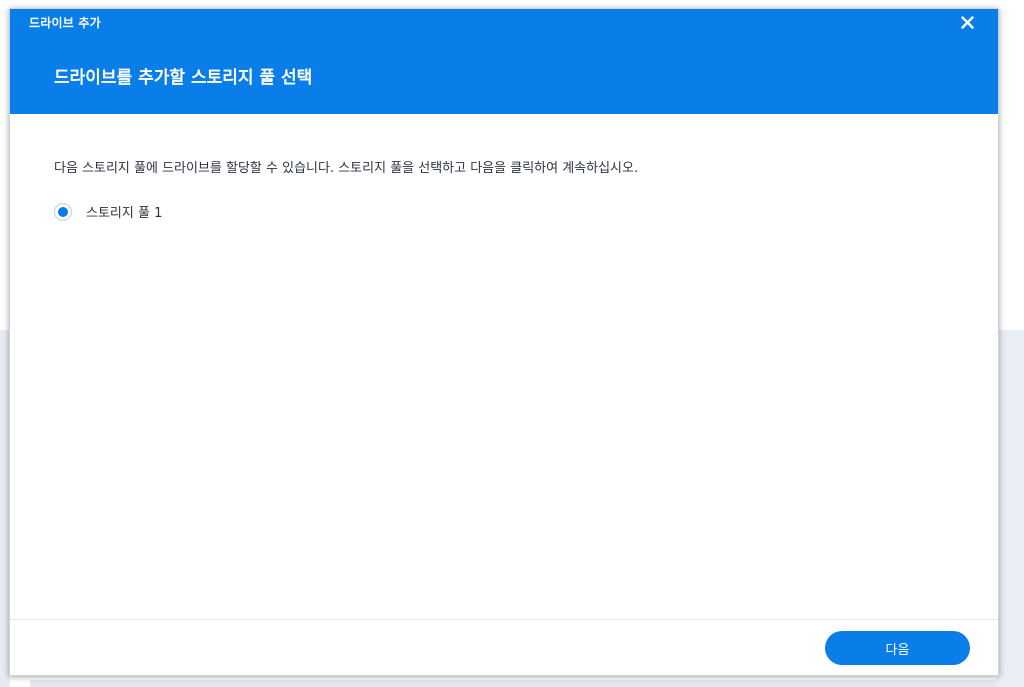  I want to click on background-bottom-strip, so click(513, 683).